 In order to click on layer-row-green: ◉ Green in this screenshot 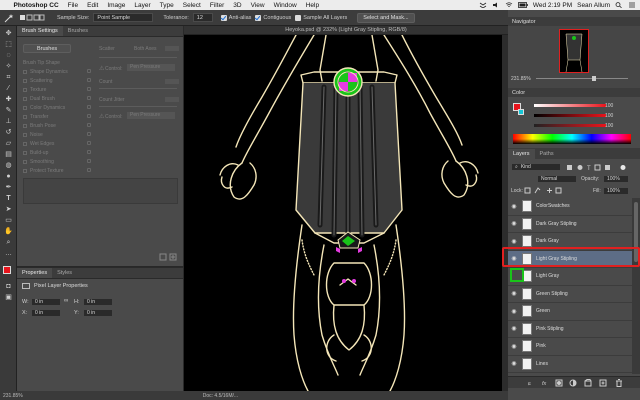, I will do `click(570, 312)`.